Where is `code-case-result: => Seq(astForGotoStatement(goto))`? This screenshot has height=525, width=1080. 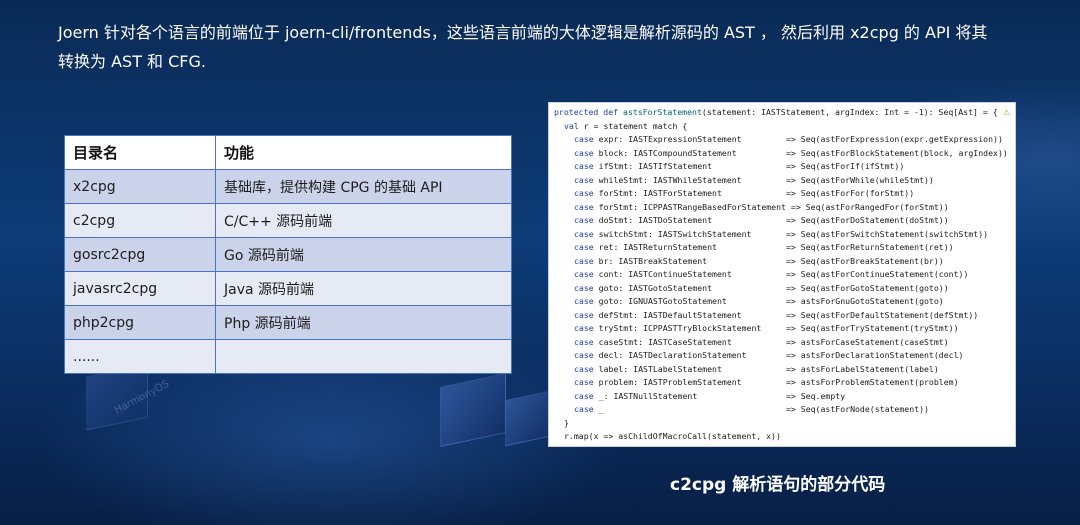
code-case-result: => Seq(astForGotoStatement(goto)) is located at coordinates (867, 287).